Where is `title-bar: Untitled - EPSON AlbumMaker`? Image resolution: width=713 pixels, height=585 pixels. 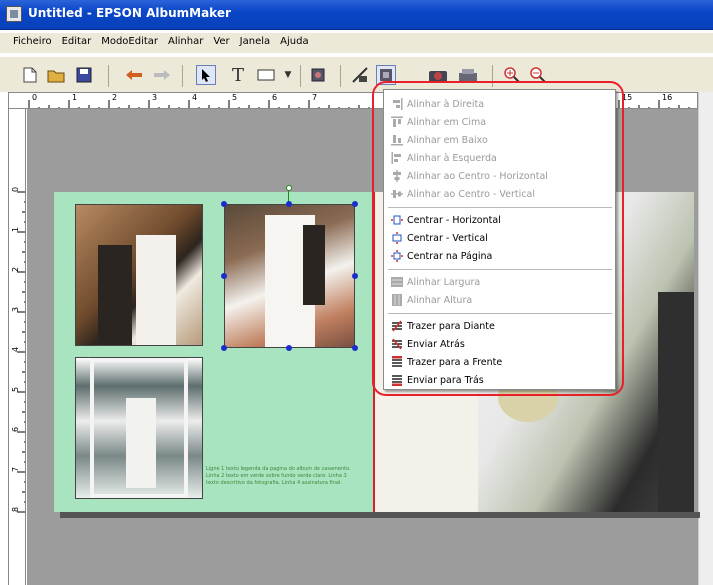 title-bar: Untitled - EPSON AlbumMaker is located at coordinates (356, 15).